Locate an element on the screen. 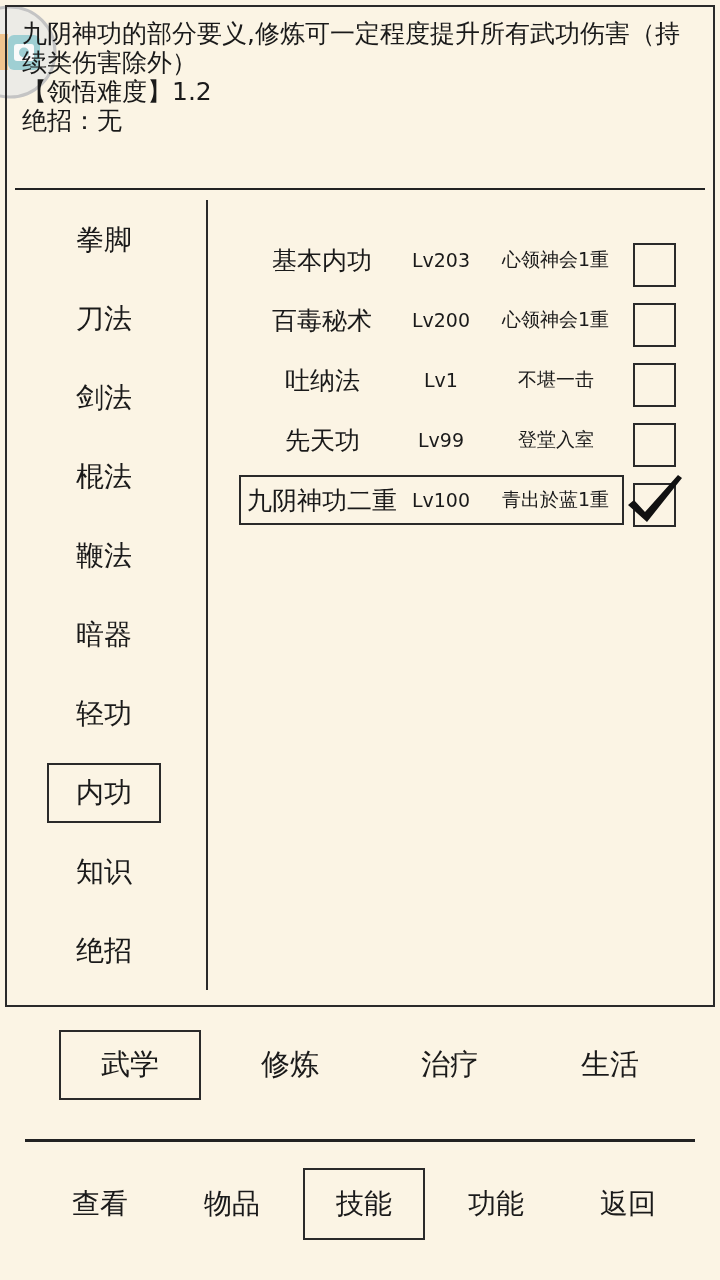 The image size is (720, 1280). section-tab: 武学 is located at coordinates (130, 1065).